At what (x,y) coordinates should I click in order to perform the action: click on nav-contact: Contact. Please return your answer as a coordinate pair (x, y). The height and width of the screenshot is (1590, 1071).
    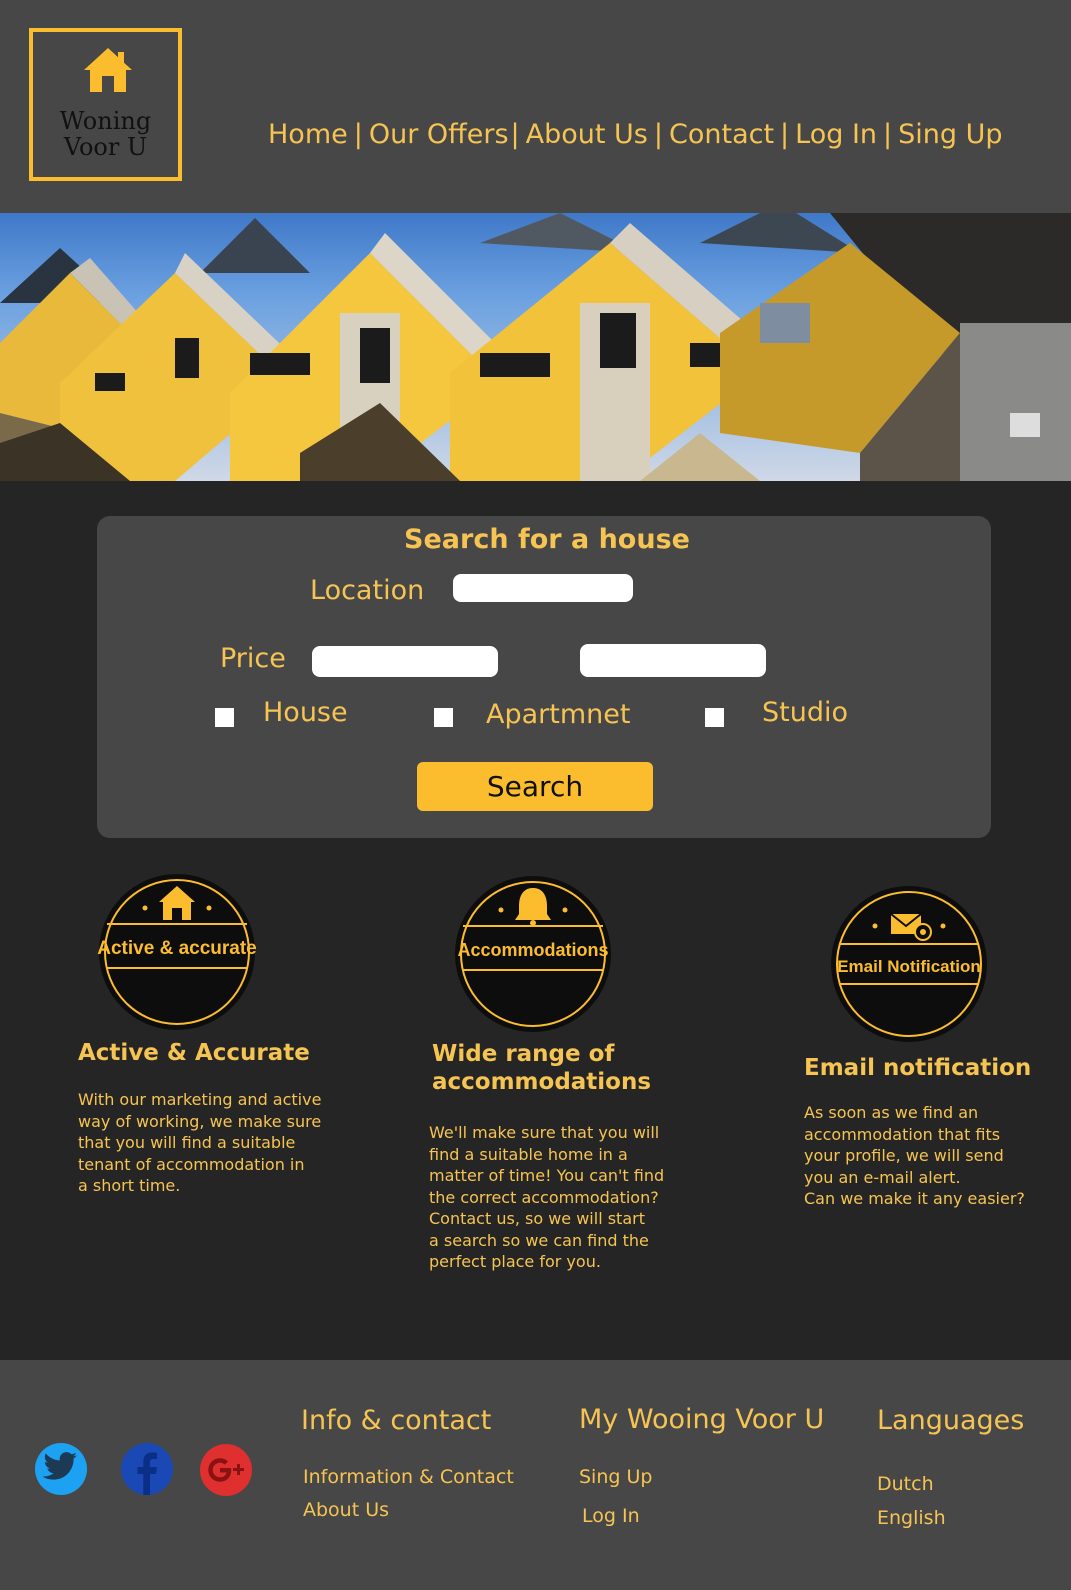
    Looking at the image, I should click on (721, 134).